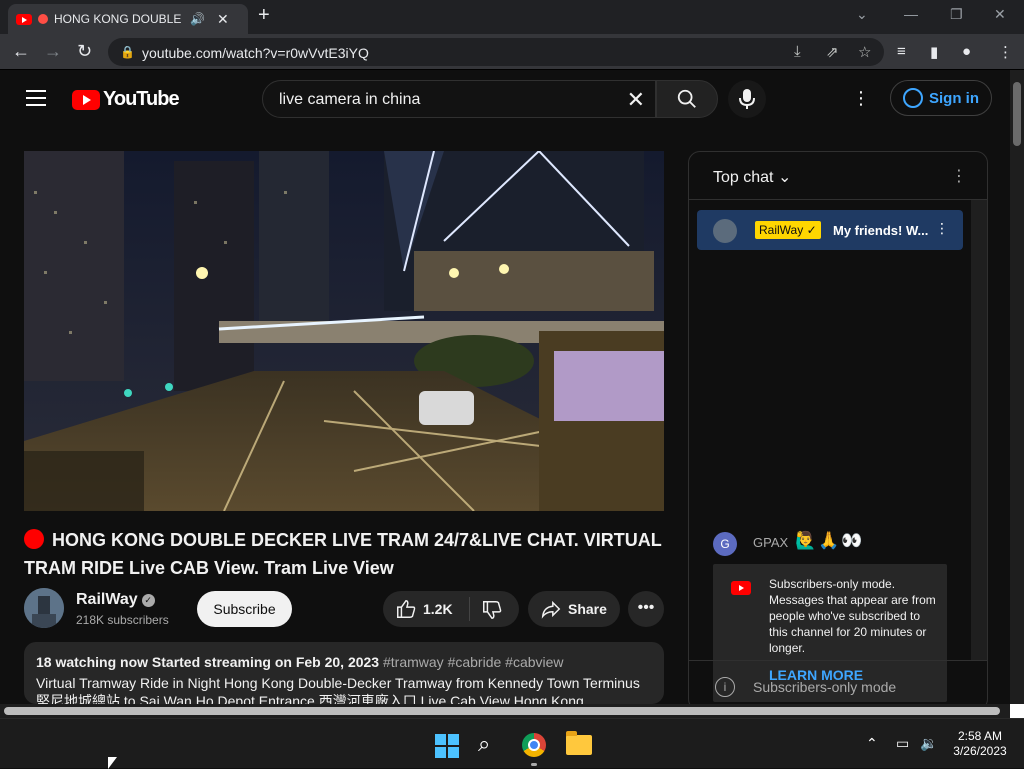  I want to click on share-arrow-icon, so click(551, 609).